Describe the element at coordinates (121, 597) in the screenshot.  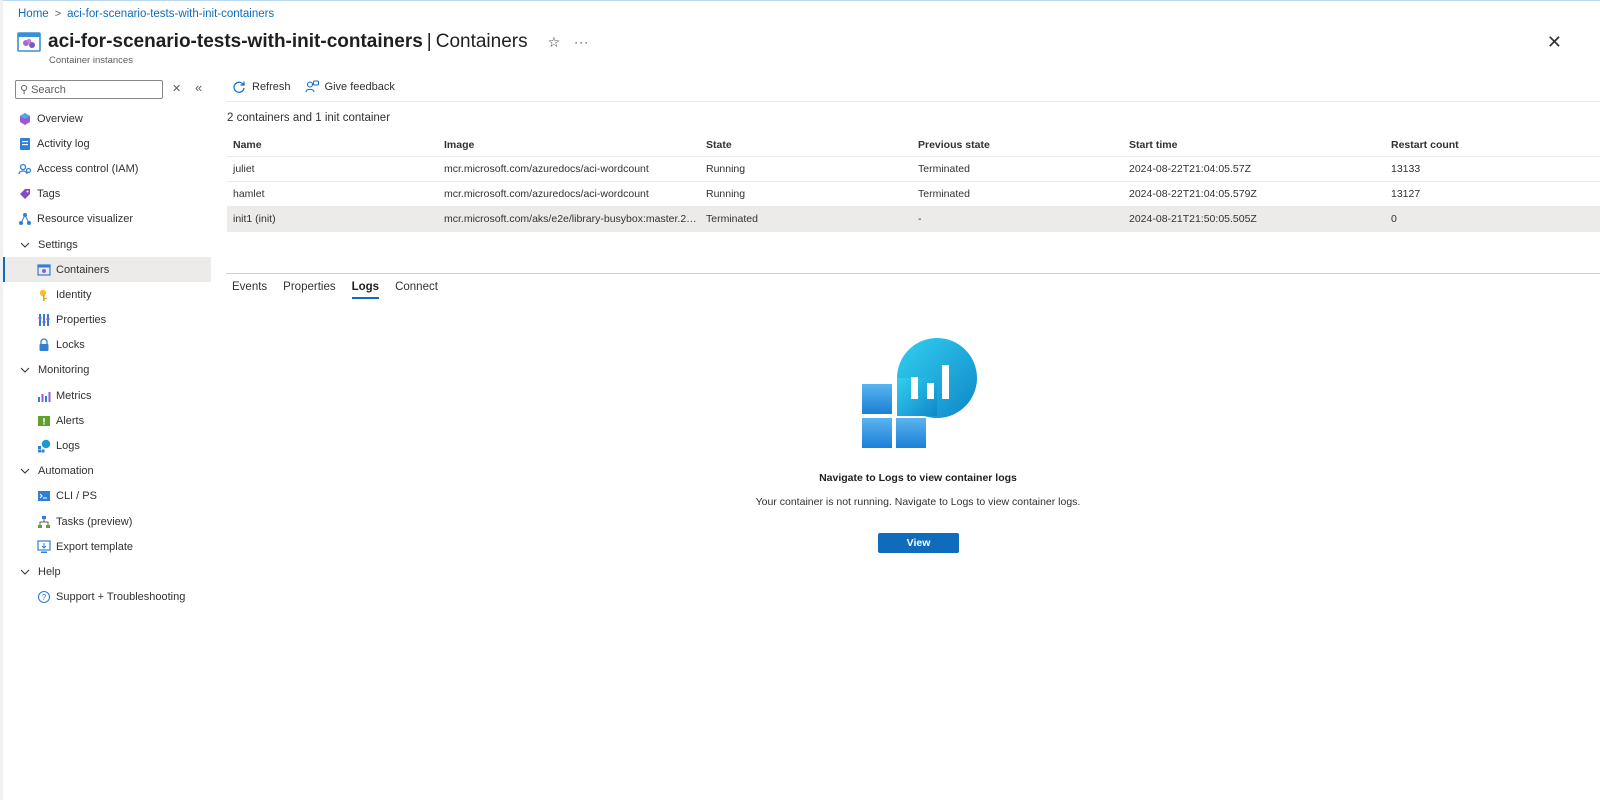
I see `sidebar-item-label: Support + Troubleshooting` at that location.